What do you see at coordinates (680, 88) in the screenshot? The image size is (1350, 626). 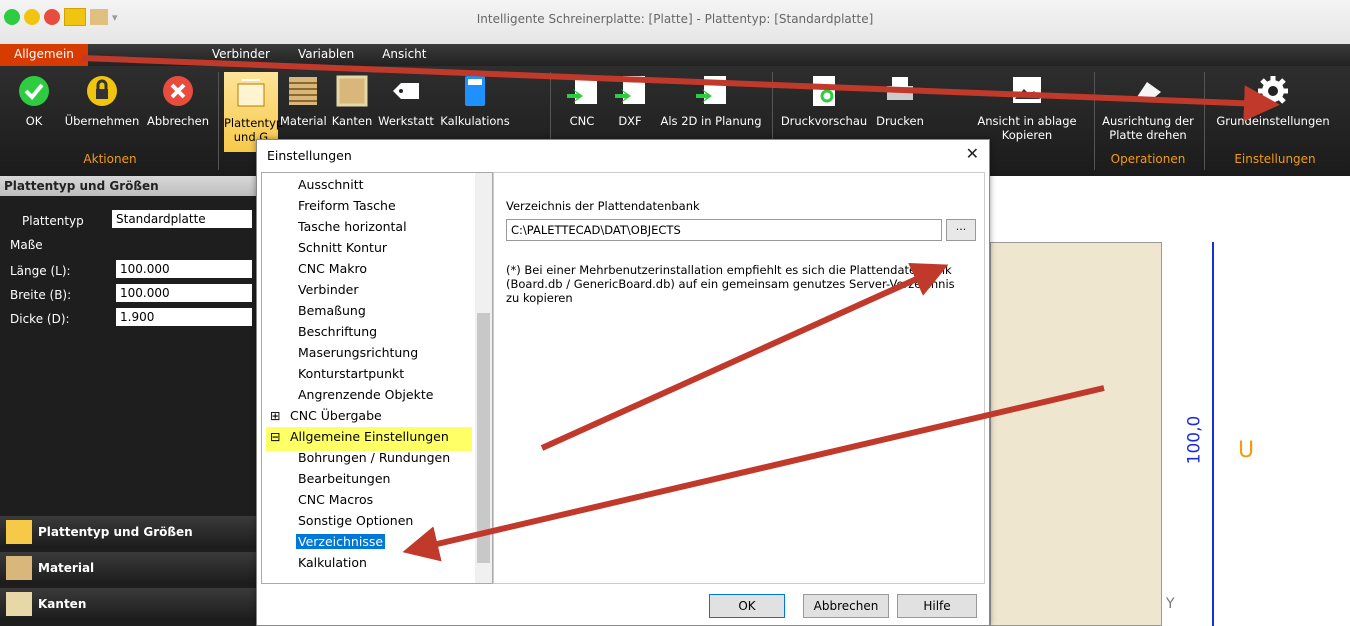 I see `arrow-to-settings` at bounding box center [680, 88].